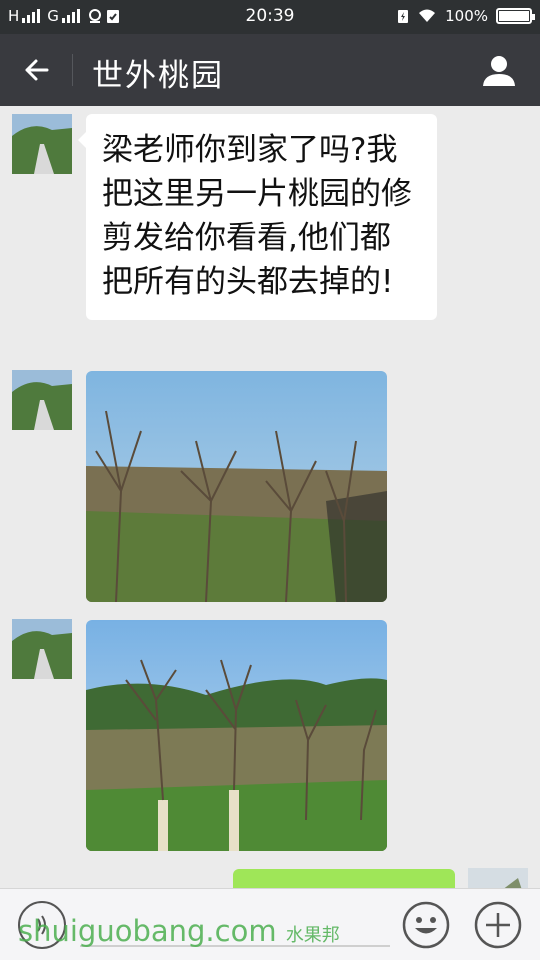  Describe the element at coordinates (72, 70) in the screenshot. I see `title-divider` at that location.